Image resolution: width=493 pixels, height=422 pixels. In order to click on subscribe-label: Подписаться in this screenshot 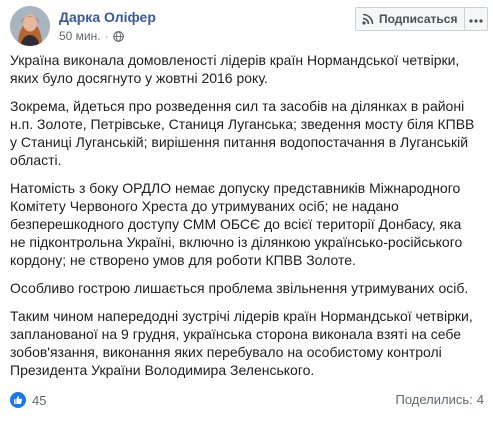, I will do `click(418, 19)`.